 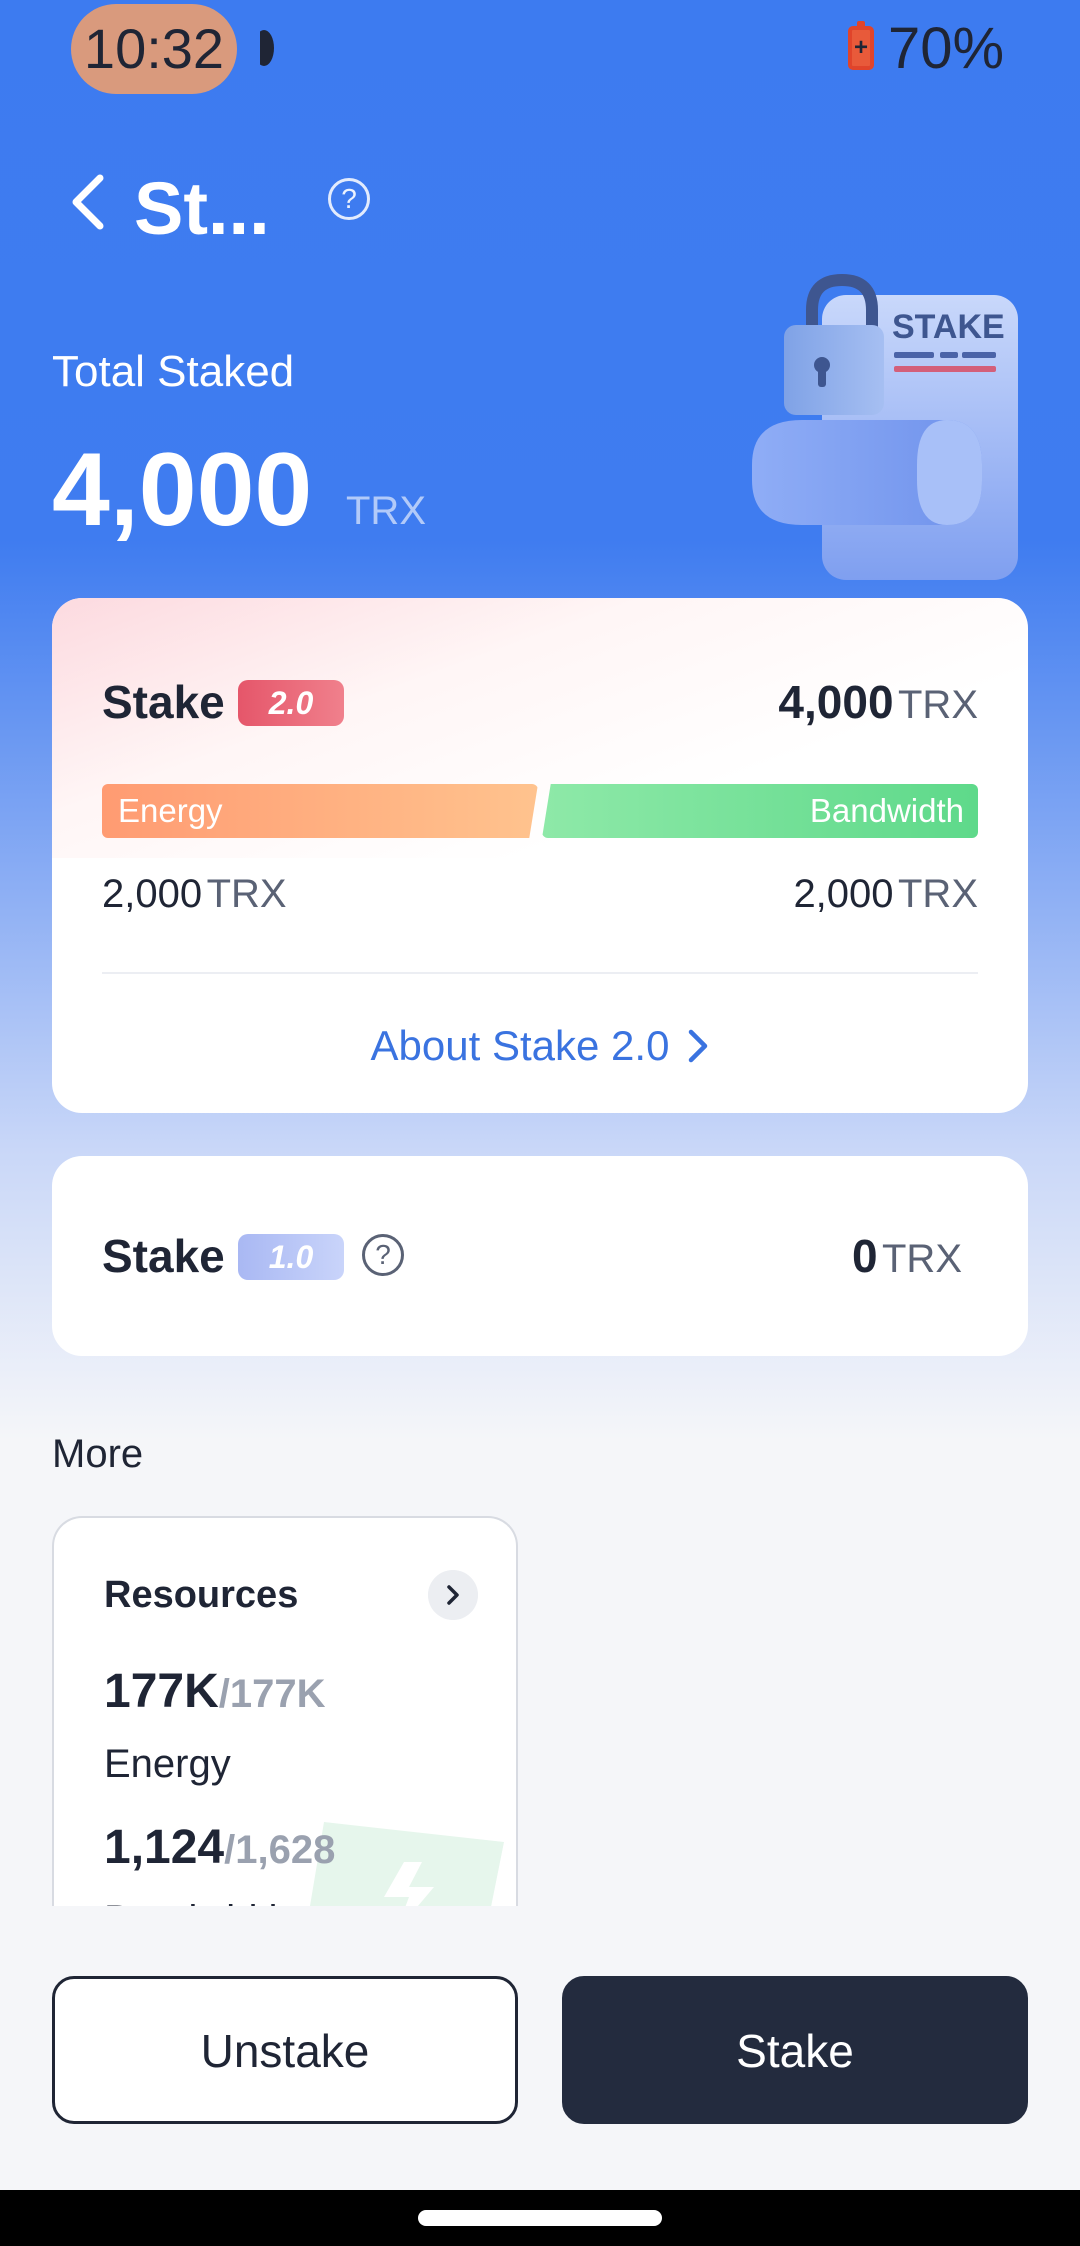 I want to click on stake-button: Stake, so click(x=795, y=2050).